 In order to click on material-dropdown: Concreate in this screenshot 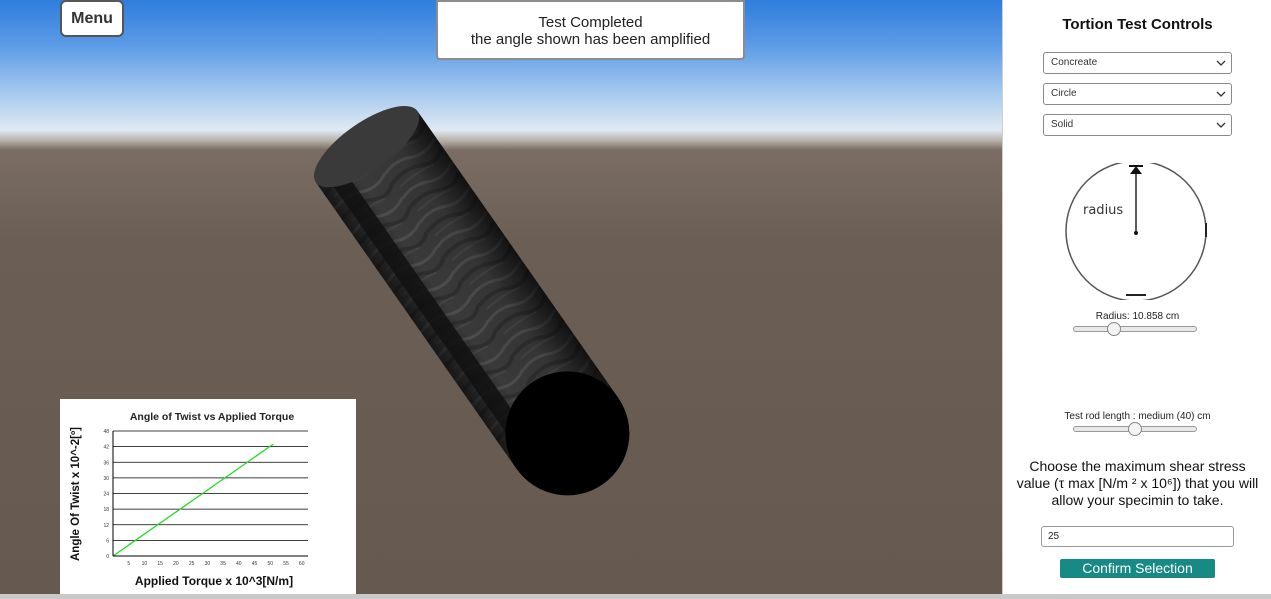, I will do `click(1137, 63)`.